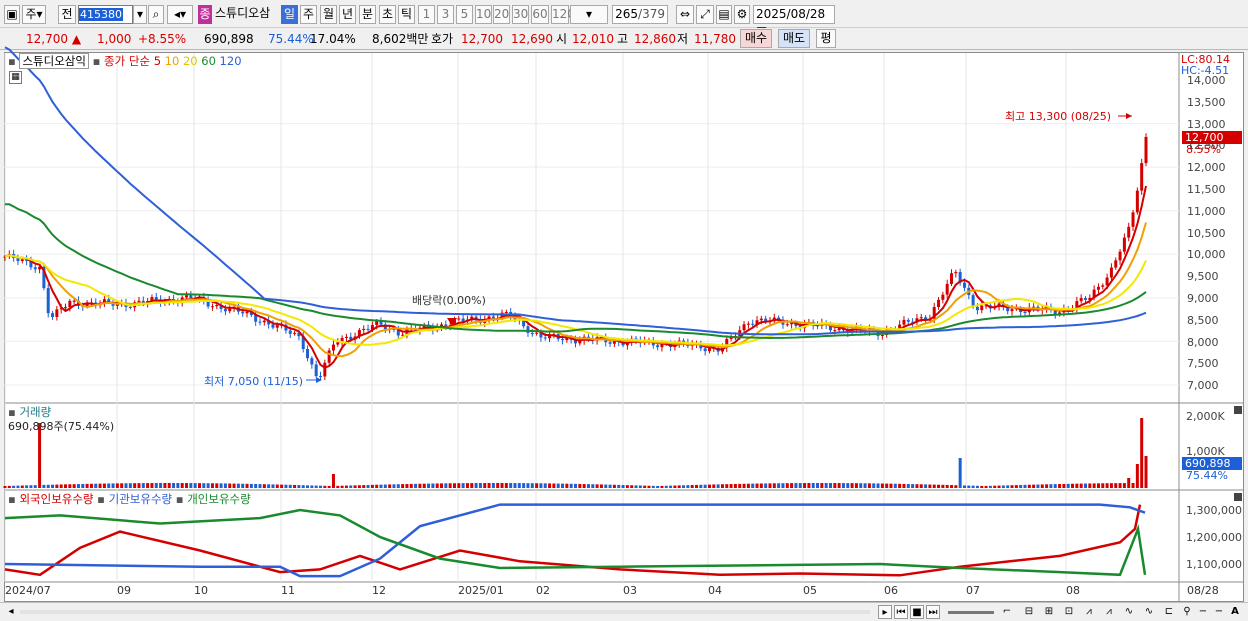 Image resolution: width=1248 pixels, height=621 pixels. Describe the element at coordinates (1129, 612) in the screenshot. I see `wave-icon: ∿` at that location.